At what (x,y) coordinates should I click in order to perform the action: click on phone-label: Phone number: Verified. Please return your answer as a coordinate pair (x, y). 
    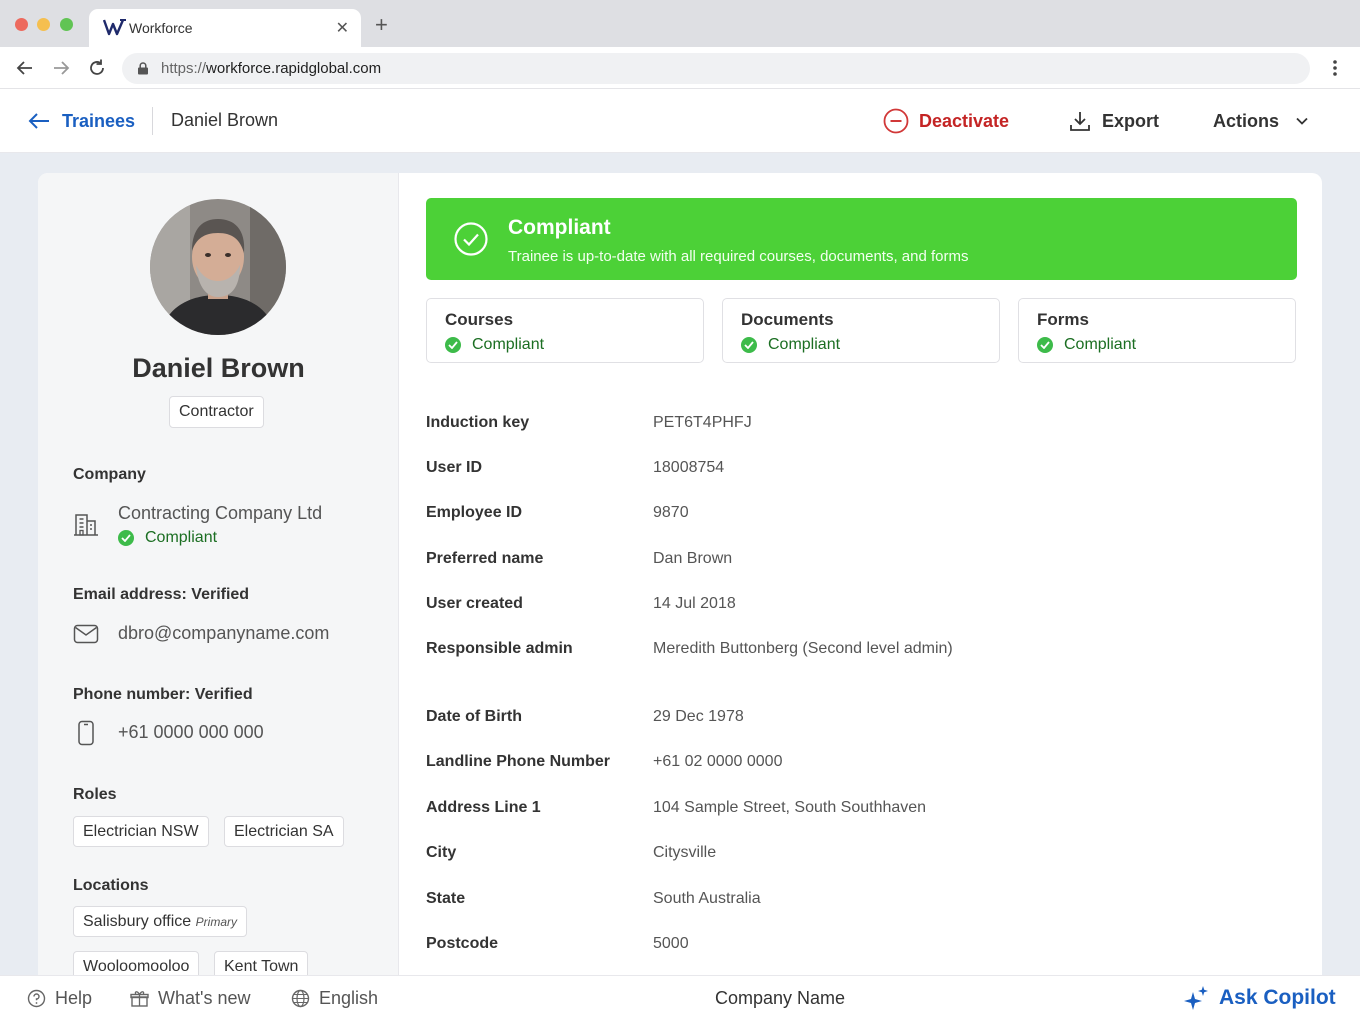
    Looking at the image, I should click on (163, 694).